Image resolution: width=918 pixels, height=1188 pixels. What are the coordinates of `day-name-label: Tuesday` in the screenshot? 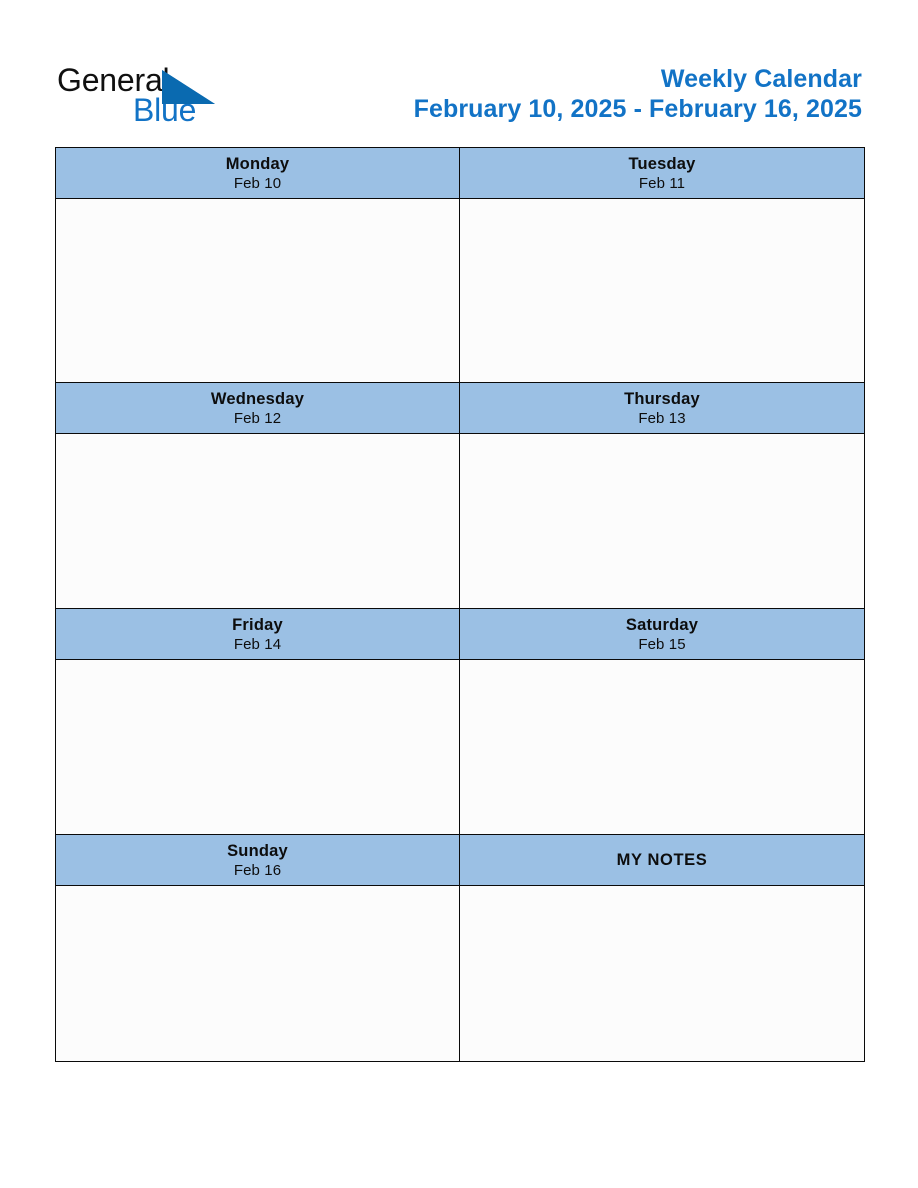 It's located at (662, 163).